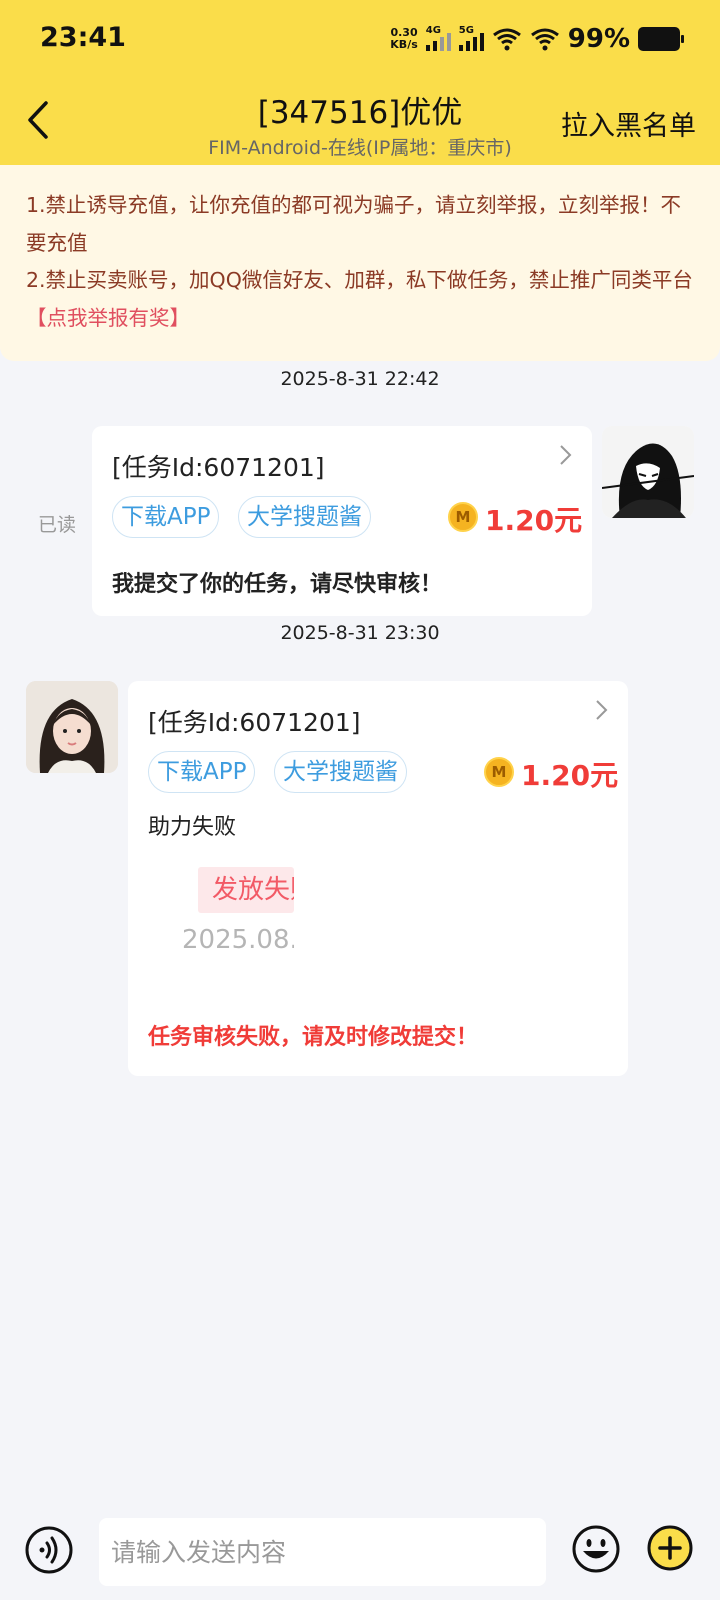  What do you see at coordinates (83, 37) in the screenshot?
I see `status-time: 23:41` at bounding box center [83, 37].